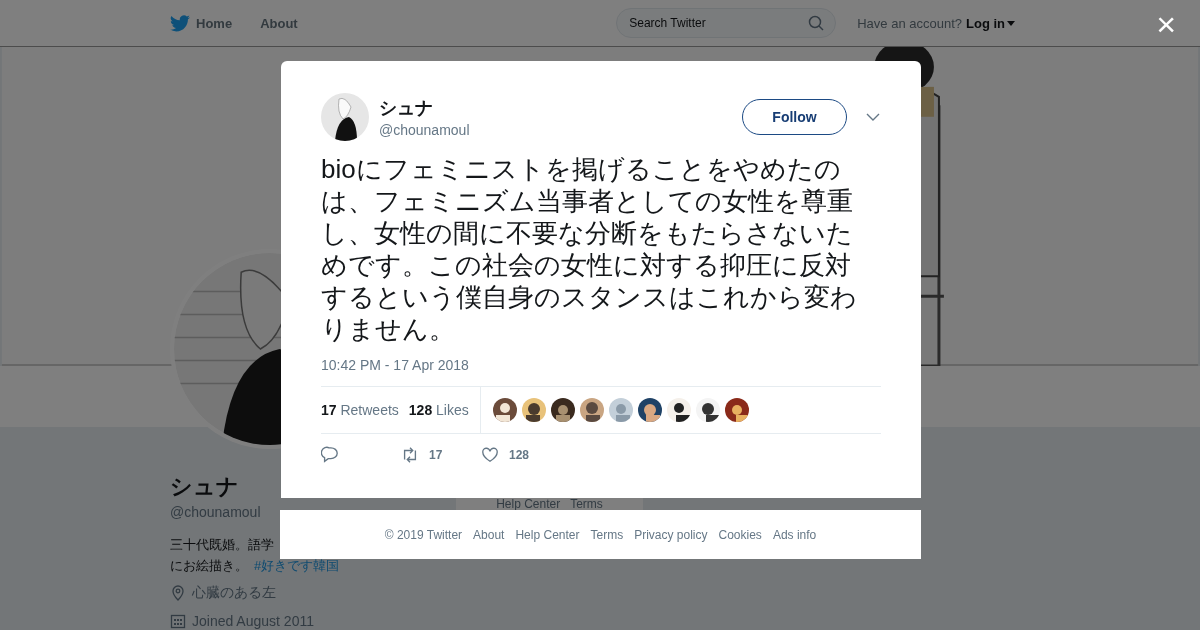  Describe the element at coordinates (201, 23) in the screenshot. I see `nav-link: Home` at that location.